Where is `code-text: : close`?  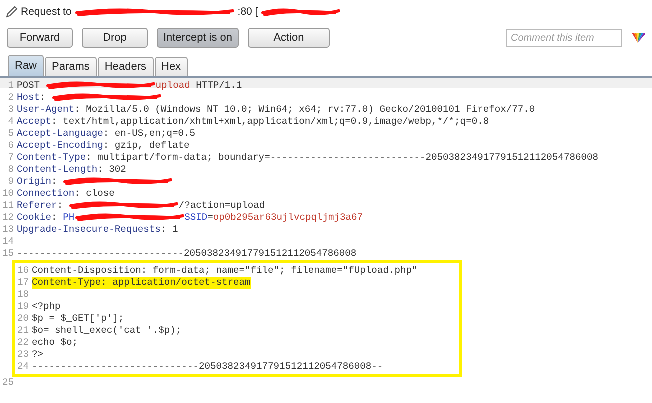
code-text: : close is located at coordinates (94, 194).